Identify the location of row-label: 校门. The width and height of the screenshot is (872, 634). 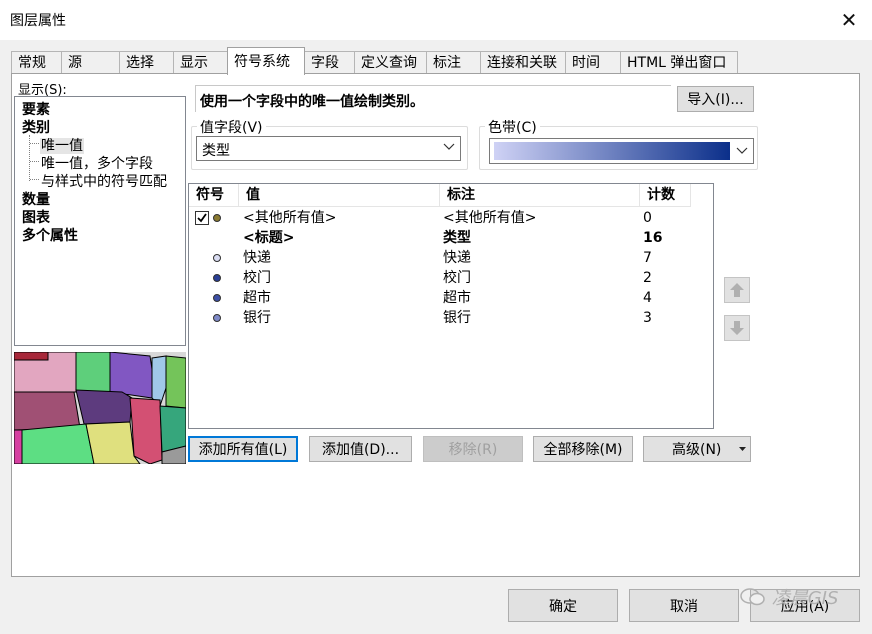
(457, 278).